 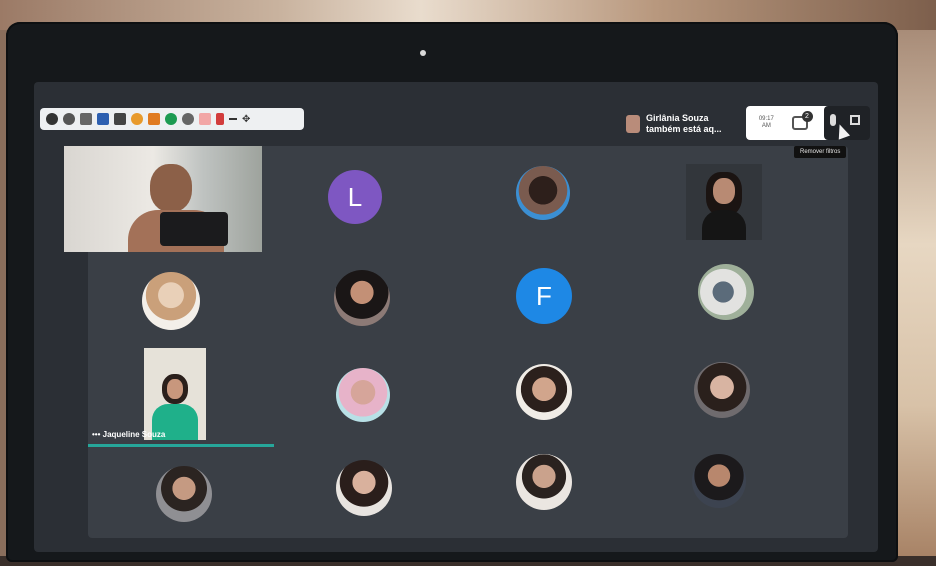 What do you see at coordinates (766, 126) in the screenshot?
I see `clock-ampm: AM` at bounding box center [766, 126].